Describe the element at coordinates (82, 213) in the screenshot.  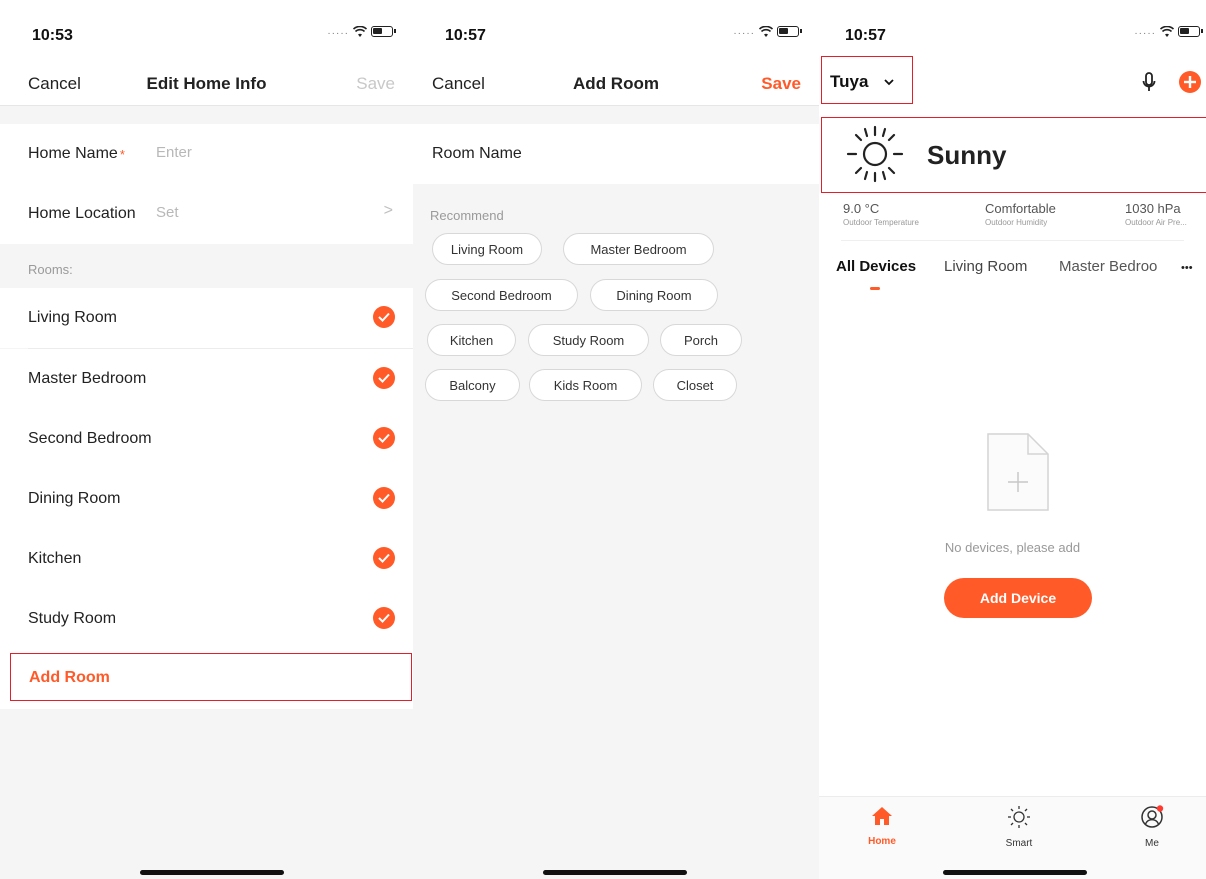
I see `home-location-label: Home Location` at that location.